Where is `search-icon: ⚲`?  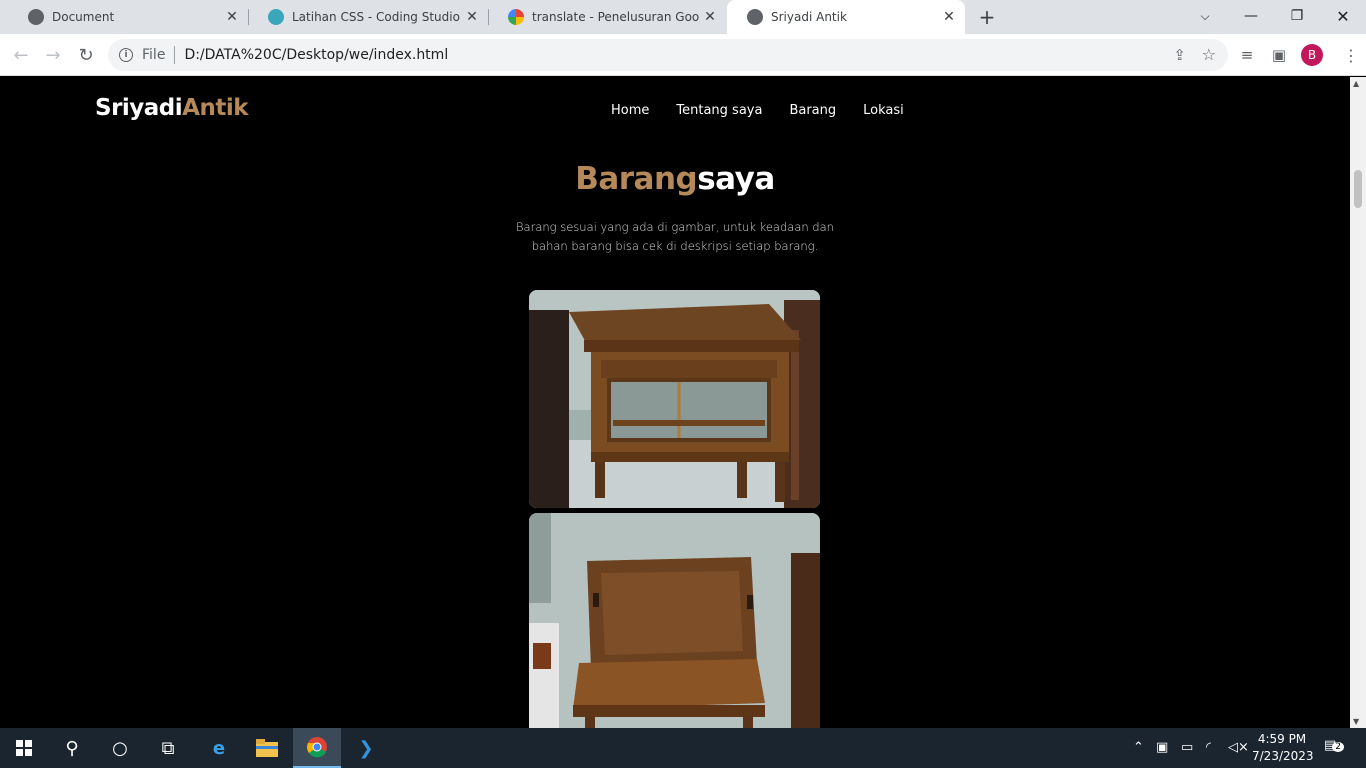 search-icon: ⚲ is located at coordinates (72, 748).